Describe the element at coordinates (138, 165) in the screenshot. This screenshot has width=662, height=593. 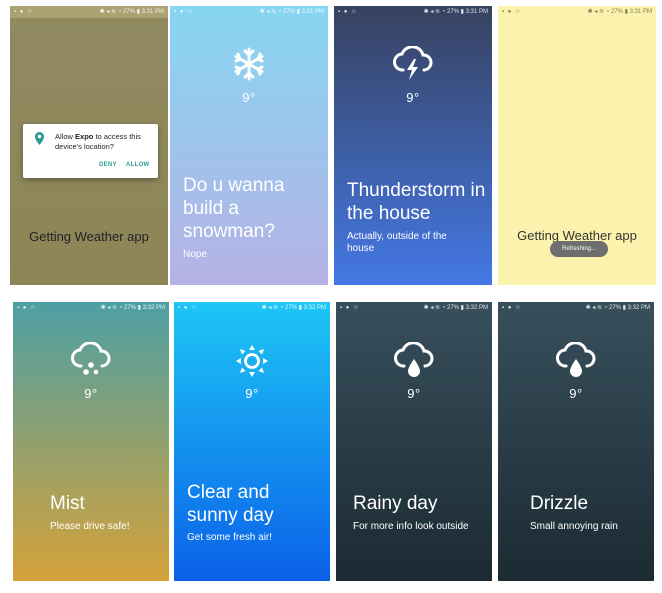
I see `allow-button: ALLOW` at that location.